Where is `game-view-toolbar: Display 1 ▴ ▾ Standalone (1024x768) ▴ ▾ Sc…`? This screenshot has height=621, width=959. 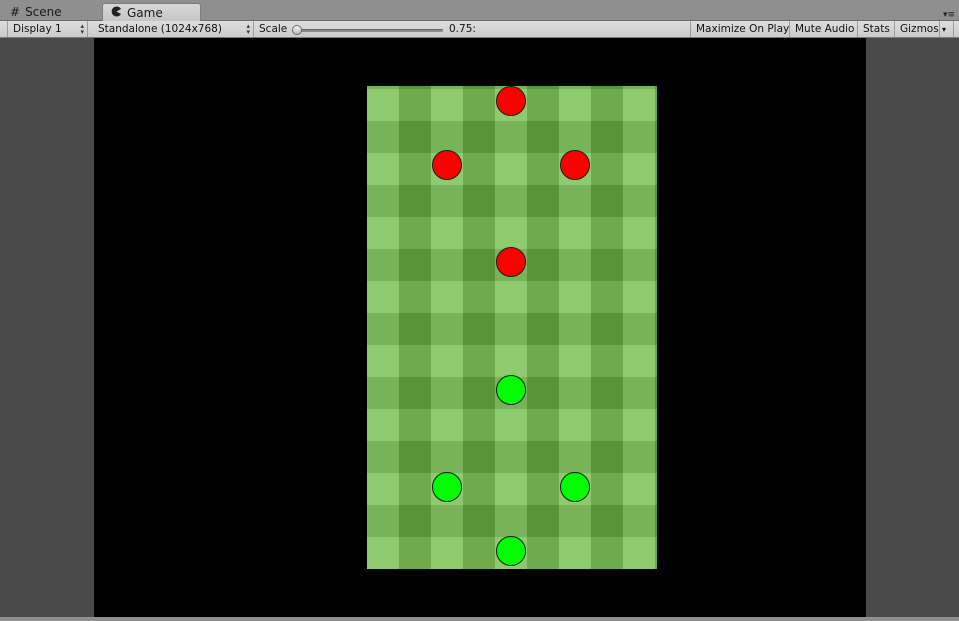
game-view-toolbar: Display 1 ▴ ▾ Standalone (1024x768) ▴ ▾ Sc… is located at coordinates (479, 29).